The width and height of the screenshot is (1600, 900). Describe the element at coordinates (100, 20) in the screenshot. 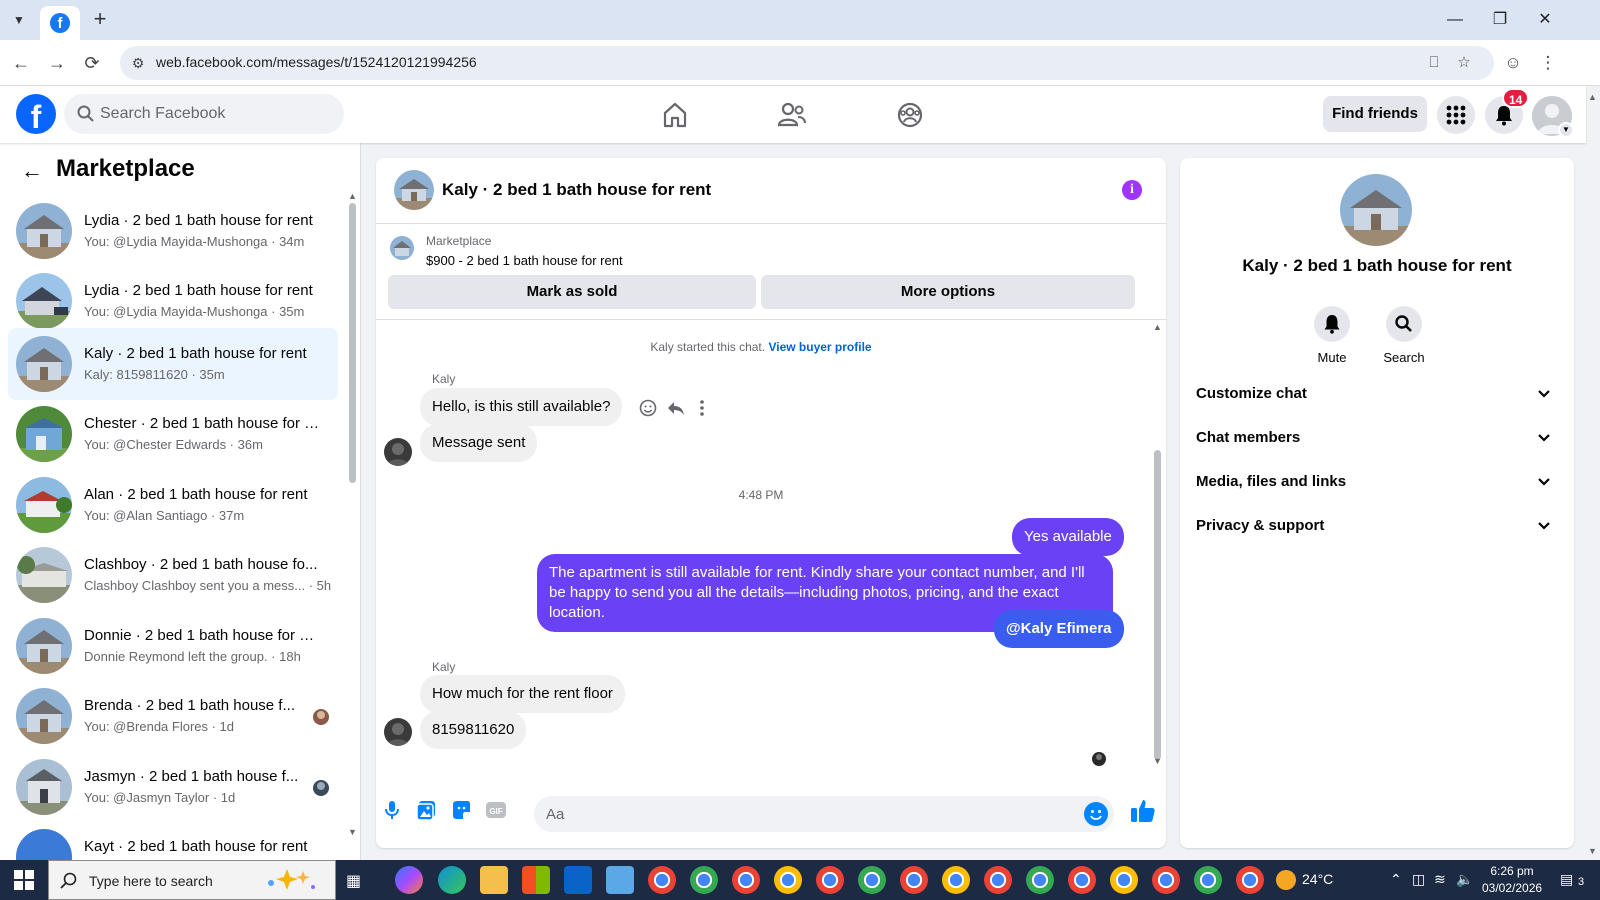

I see `new-tab-button: +` at that location.